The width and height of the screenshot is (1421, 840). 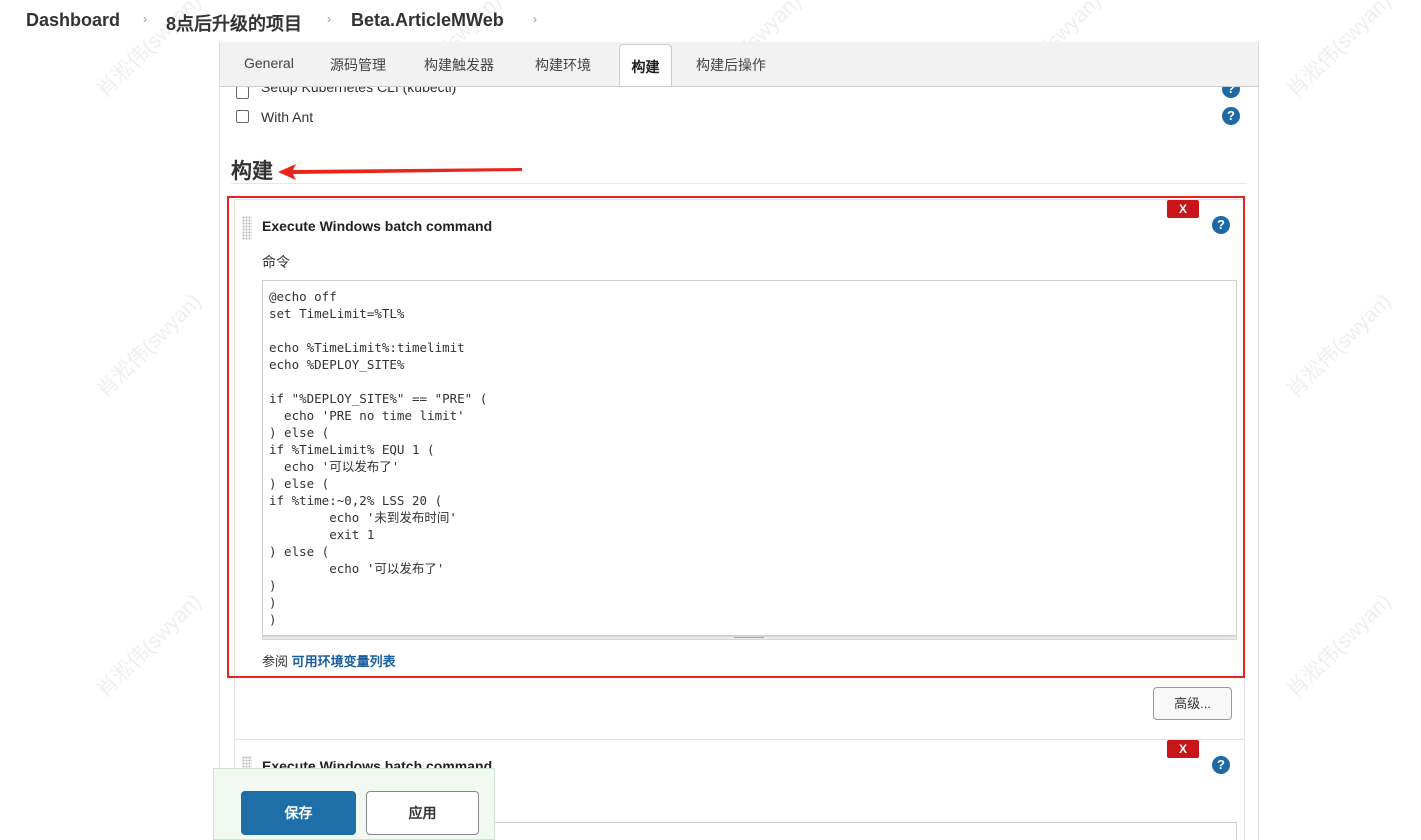 What do you see at coordinates (422, 813) in the screenshot?
I see `apply-button: 应用` at bounding box center [422, 813].